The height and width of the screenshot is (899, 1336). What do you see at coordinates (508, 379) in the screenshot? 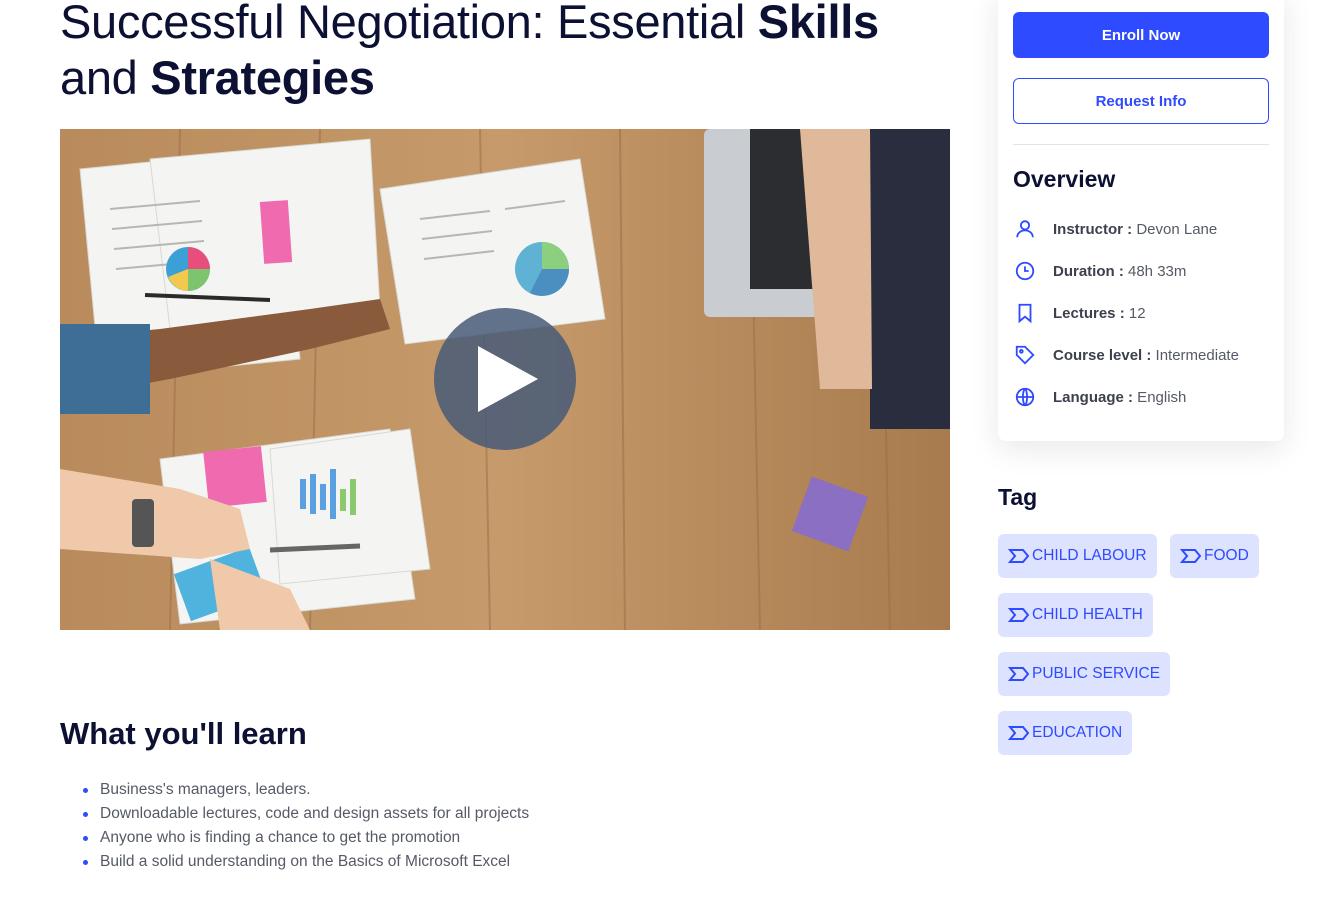
I see `play-icon` at bounding box center [508, 379].